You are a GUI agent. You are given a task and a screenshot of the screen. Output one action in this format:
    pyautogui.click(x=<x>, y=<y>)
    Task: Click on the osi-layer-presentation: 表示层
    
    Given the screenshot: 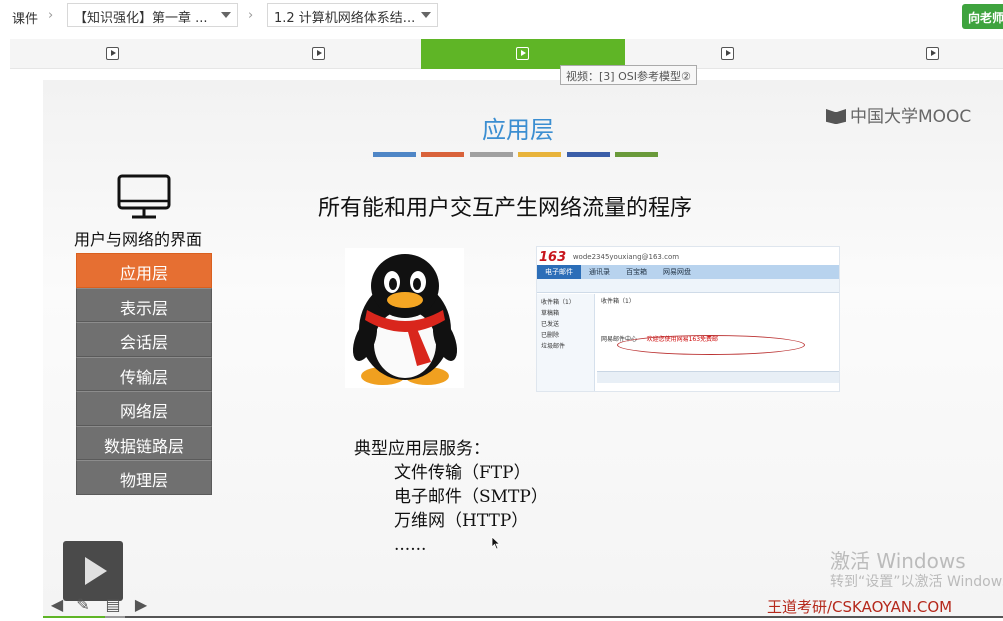 What is the action you would take?
    pyautogui.click(x=144, y=304)
    